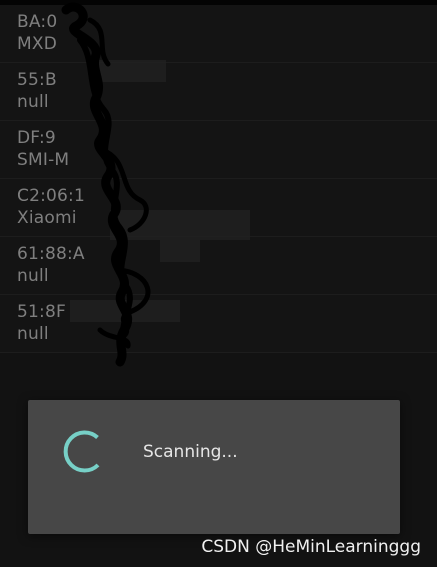 The height and width of the screenshot is (567, 437). I want to click on progress-spinner-icon, so click(81, 451).